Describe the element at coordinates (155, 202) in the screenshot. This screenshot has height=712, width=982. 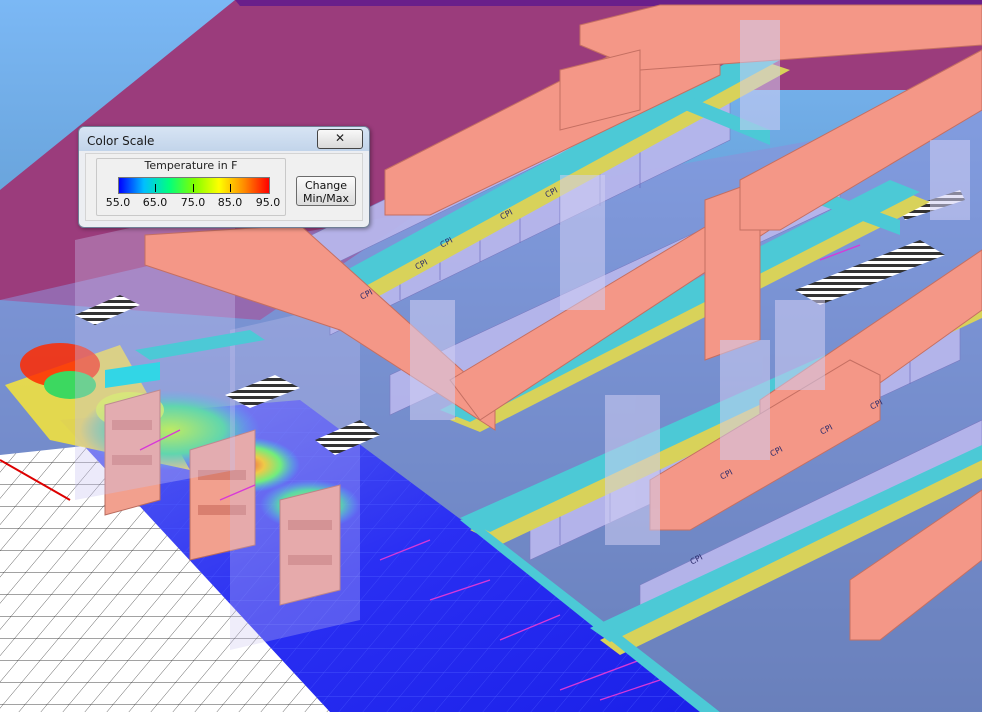
I see `tick-label-65: 65.0` at that location.